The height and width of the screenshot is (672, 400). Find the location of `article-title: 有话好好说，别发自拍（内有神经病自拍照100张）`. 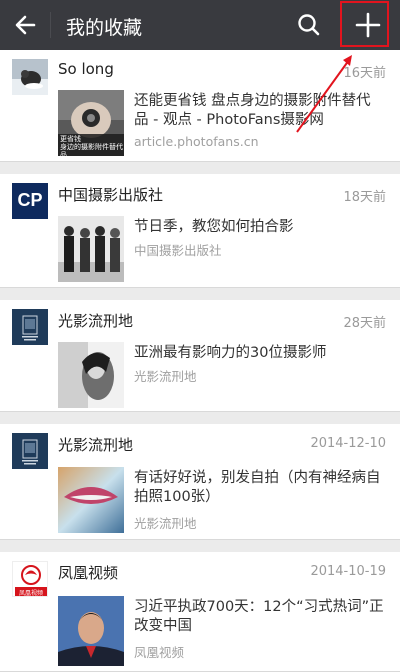

article-title: 有话好好说，别发自拍（内有神经病自拍照100张） is located at coordinates (257, 487).